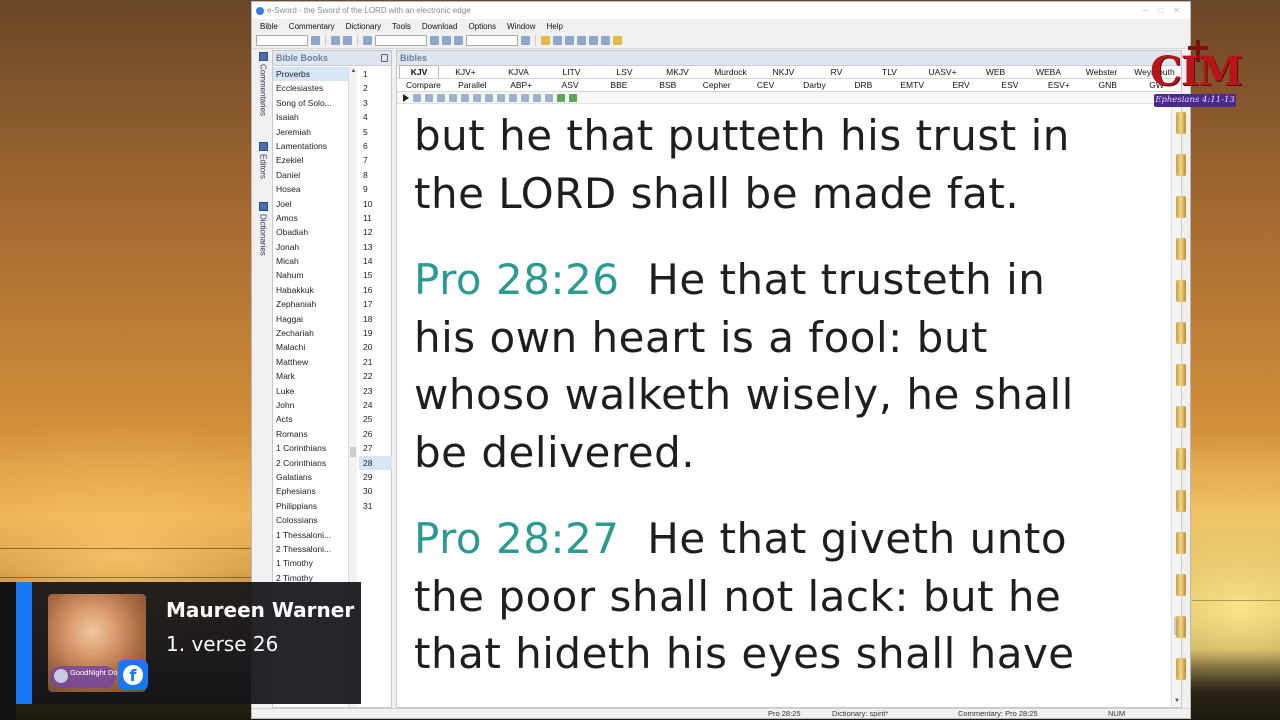 Image resolution: width=1280 pixels, height=720 pixels. I want to click on layout-5-icon, so click(593, 40).